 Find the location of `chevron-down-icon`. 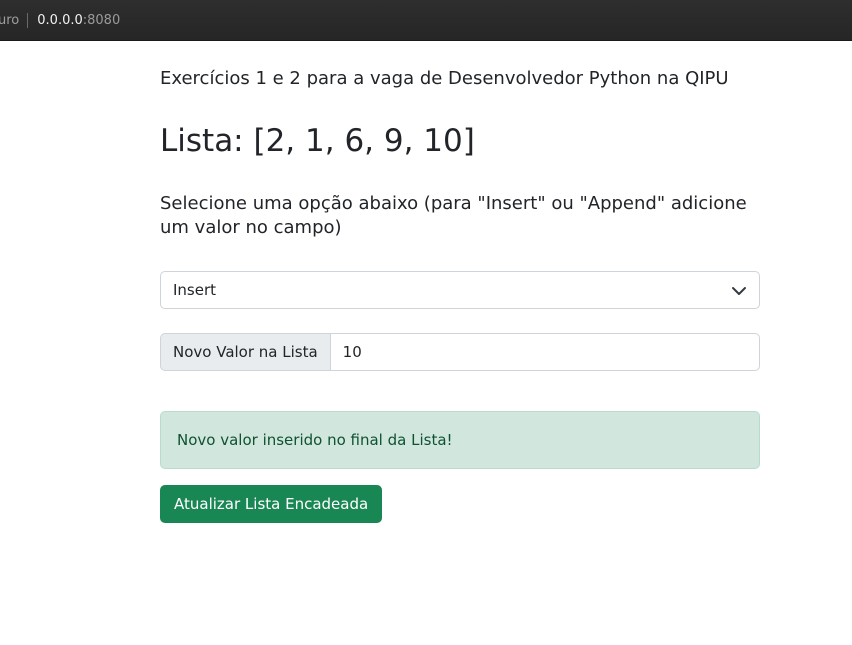

chevron-down-icon is located at coordinates (739, 291).